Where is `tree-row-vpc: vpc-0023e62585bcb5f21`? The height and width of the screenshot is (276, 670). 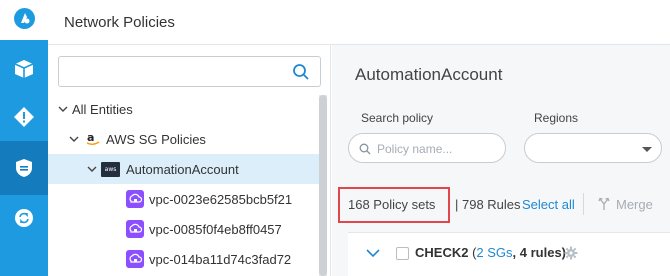
tree-row-vpc: vpc-0023e62585bcb5f21 is located at coordinates (183, 199).